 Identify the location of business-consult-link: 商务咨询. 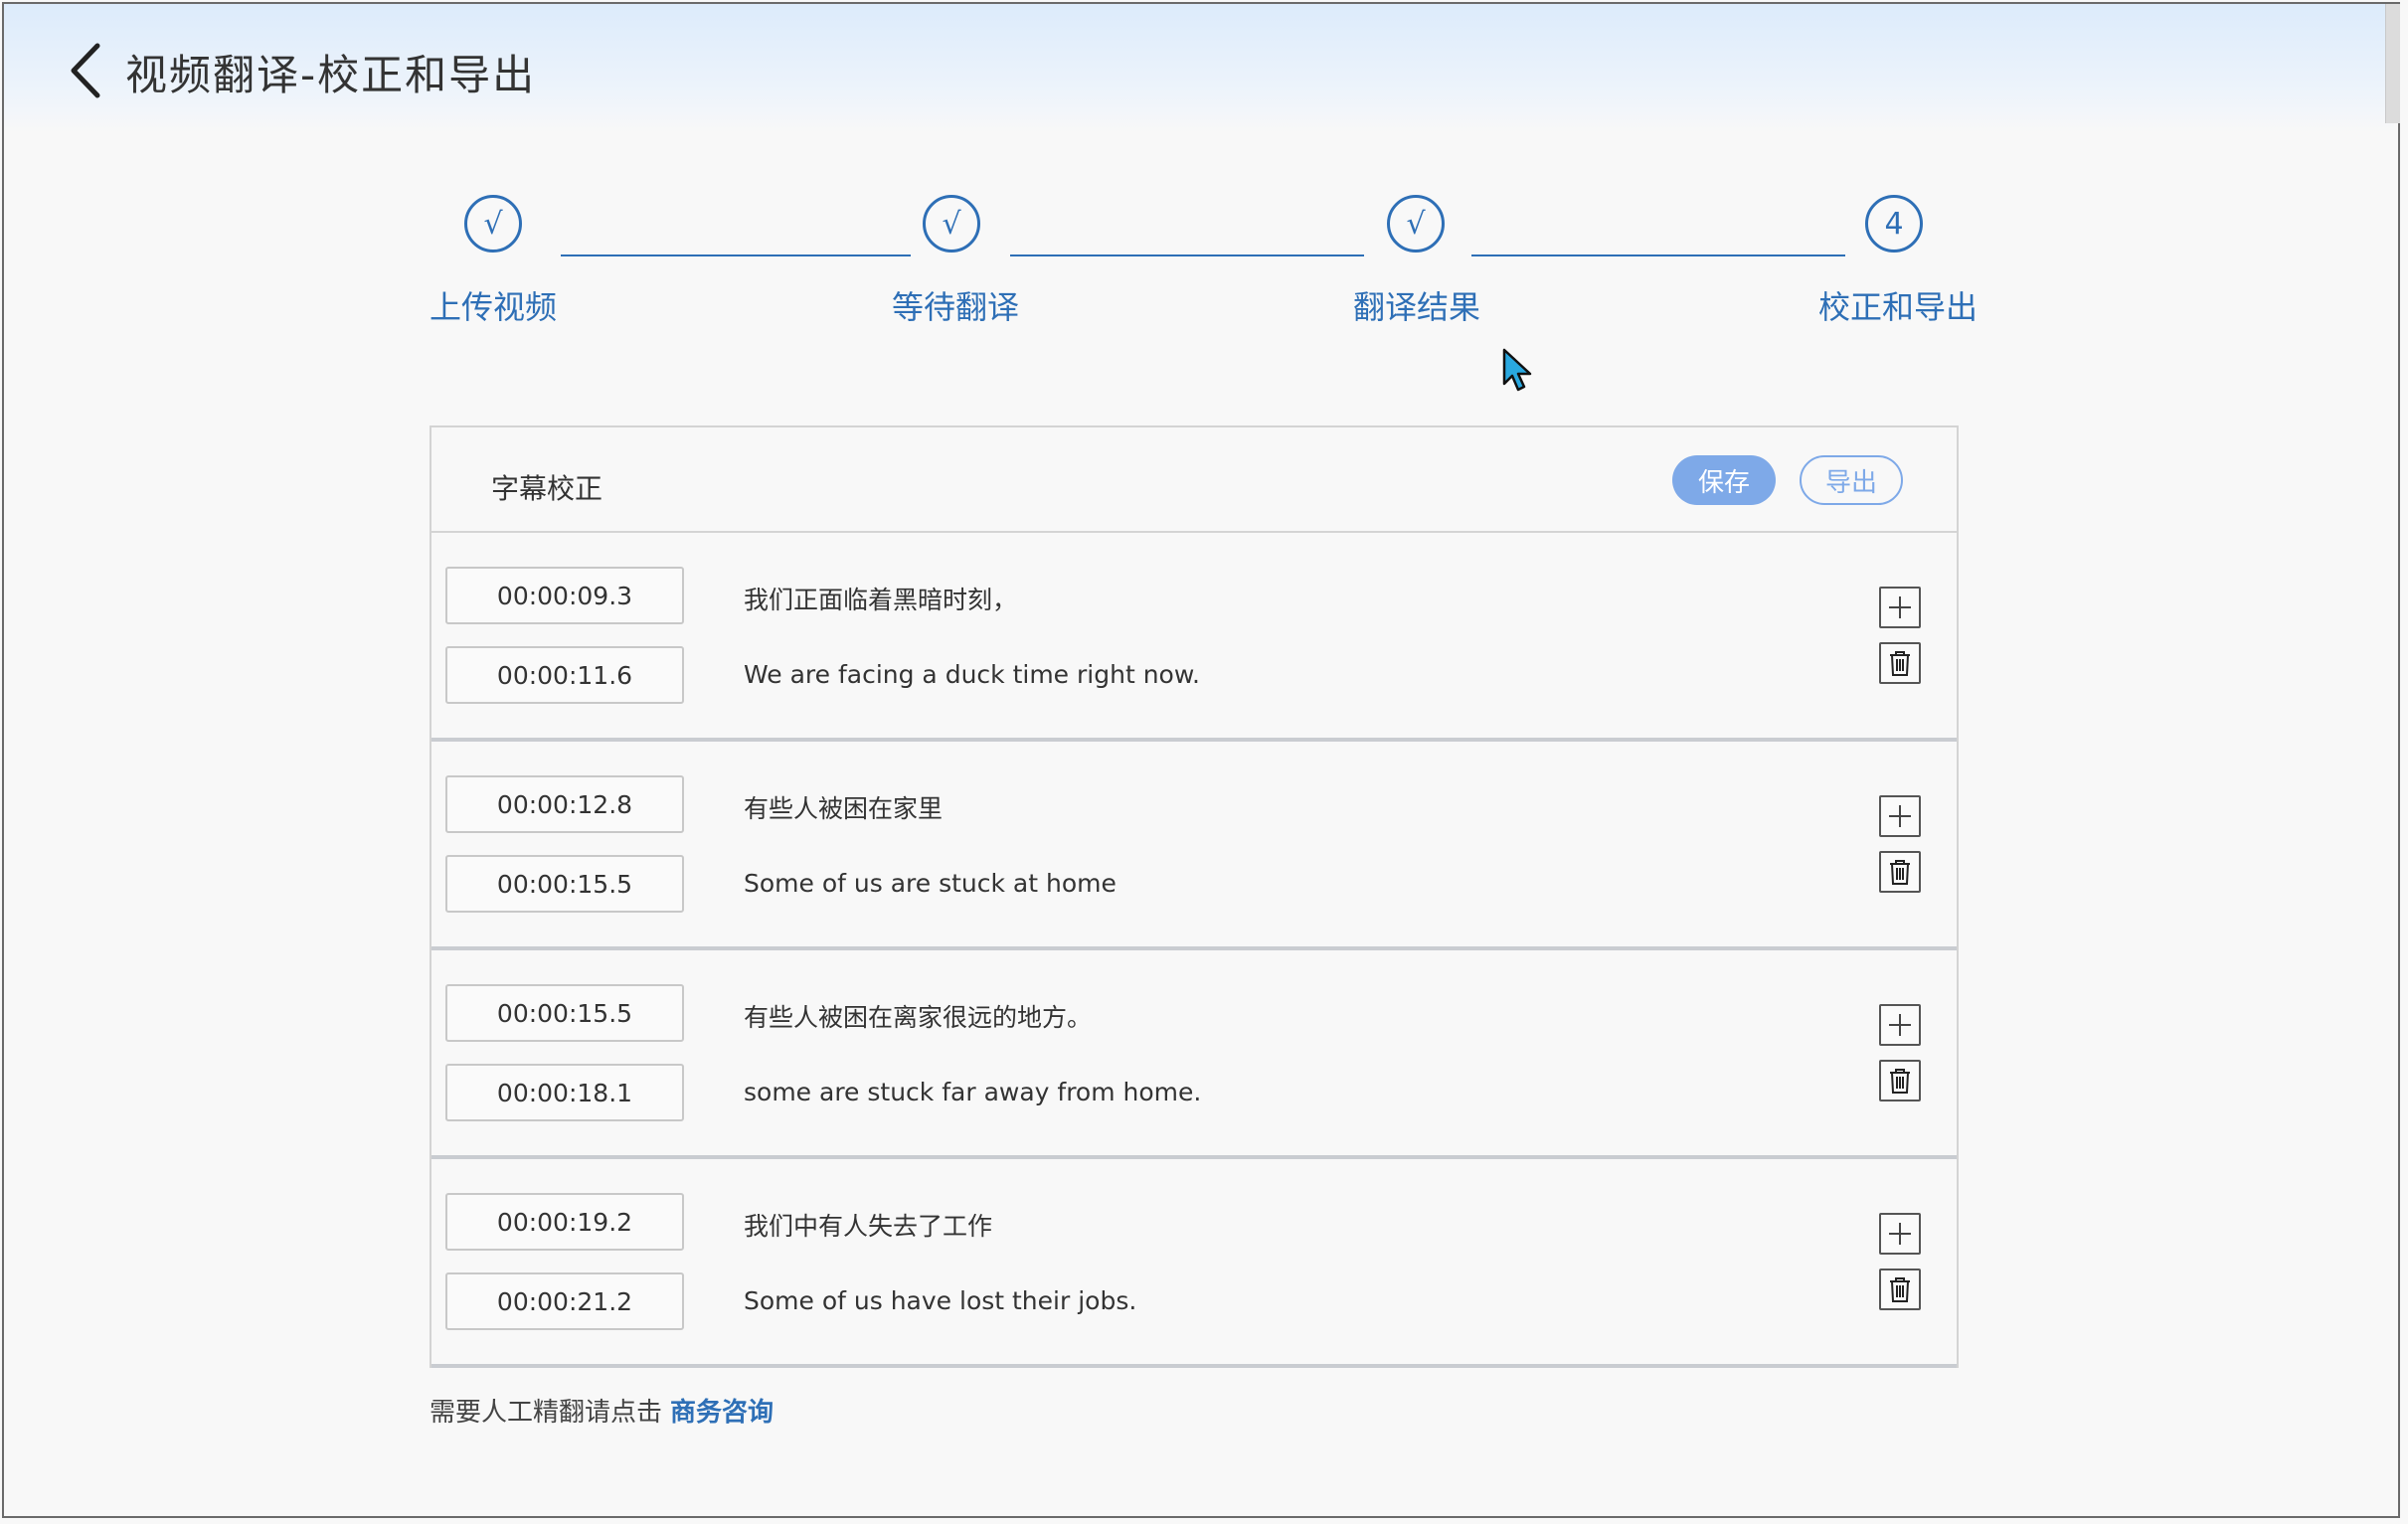
(722, 1413).